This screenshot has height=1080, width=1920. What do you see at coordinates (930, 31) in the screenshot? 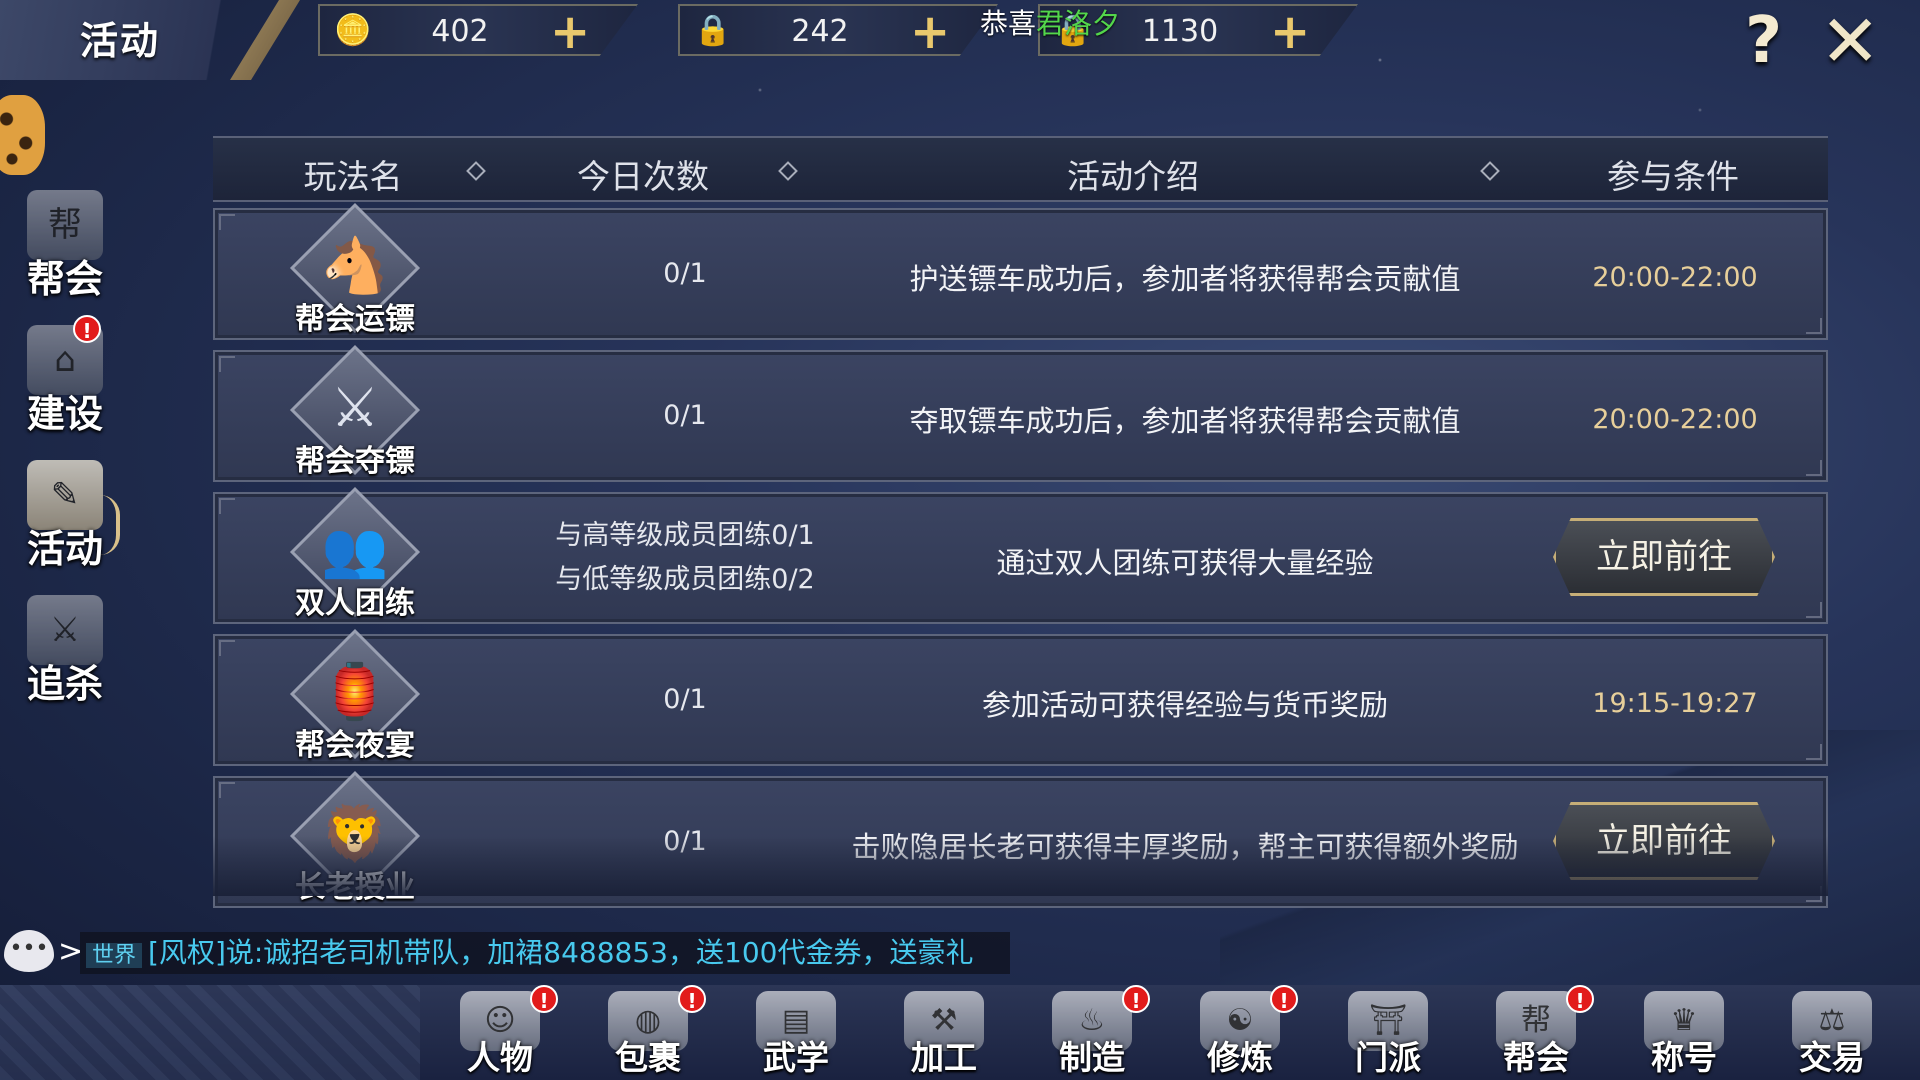
I see `add-bound-gold-button: +` at bounding box center [930, 31].